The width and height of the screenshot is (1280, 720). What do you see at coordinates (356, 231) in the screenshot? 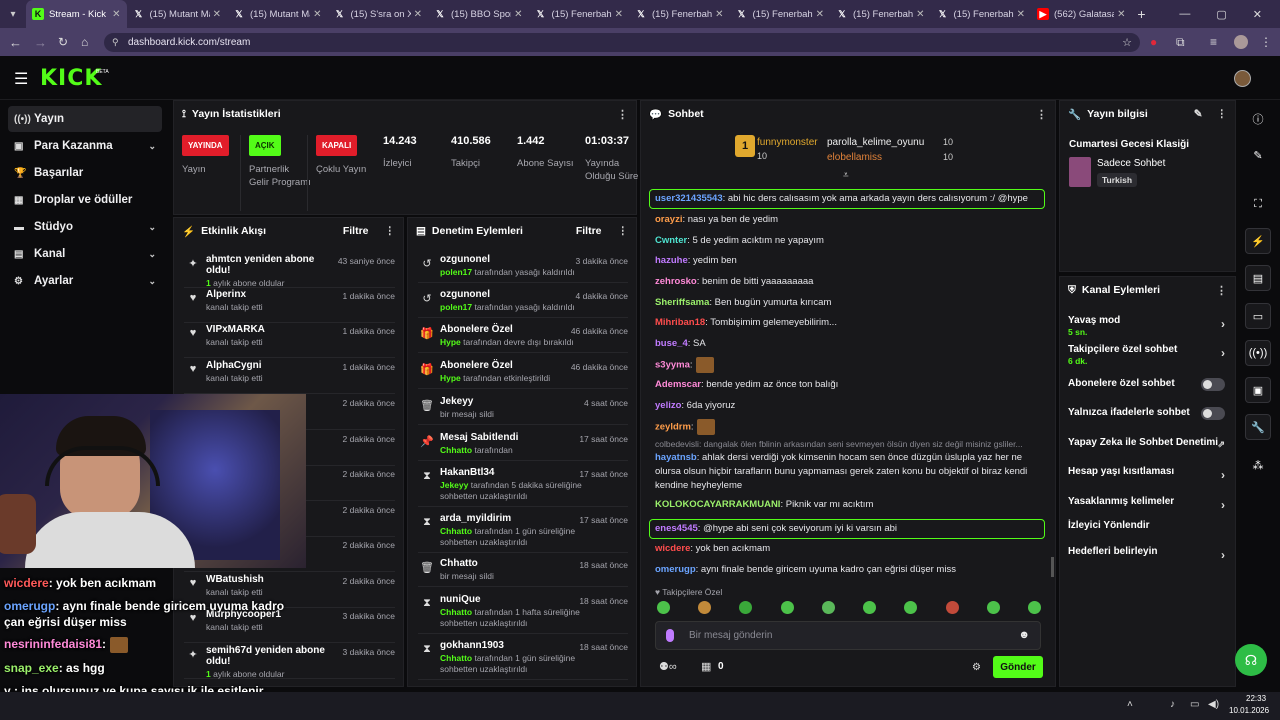
I see `activity-filter-button: Filtre` at bounding box center [356, 231].